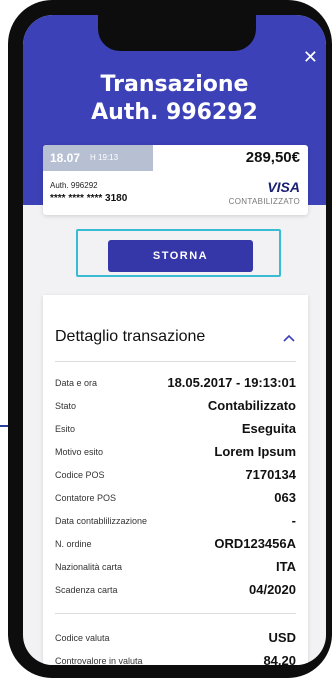  What do you see at coordinates (89, 198) in the screenshot?
I see `card-number: **** **** **** 3180` at bounding box center [89, 198].